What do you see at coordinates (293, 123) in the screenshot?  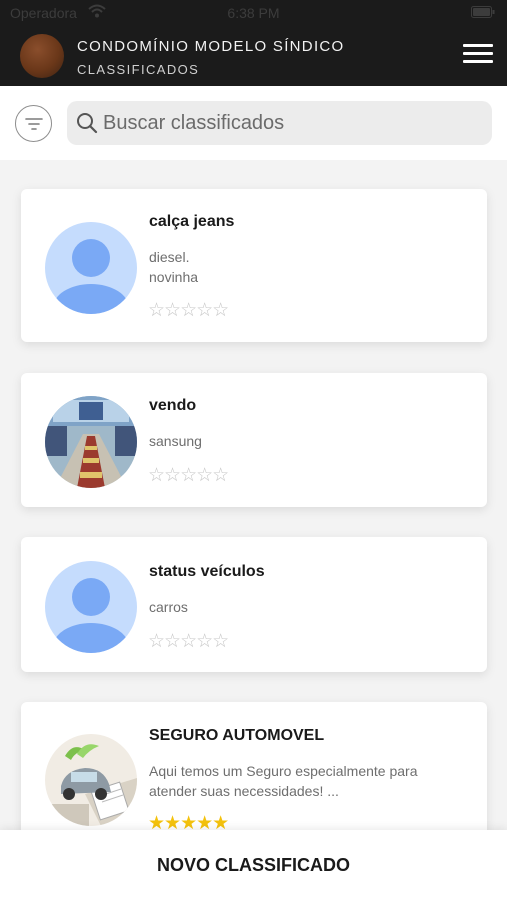 I see `search-input` at bounding box center [293, 123].